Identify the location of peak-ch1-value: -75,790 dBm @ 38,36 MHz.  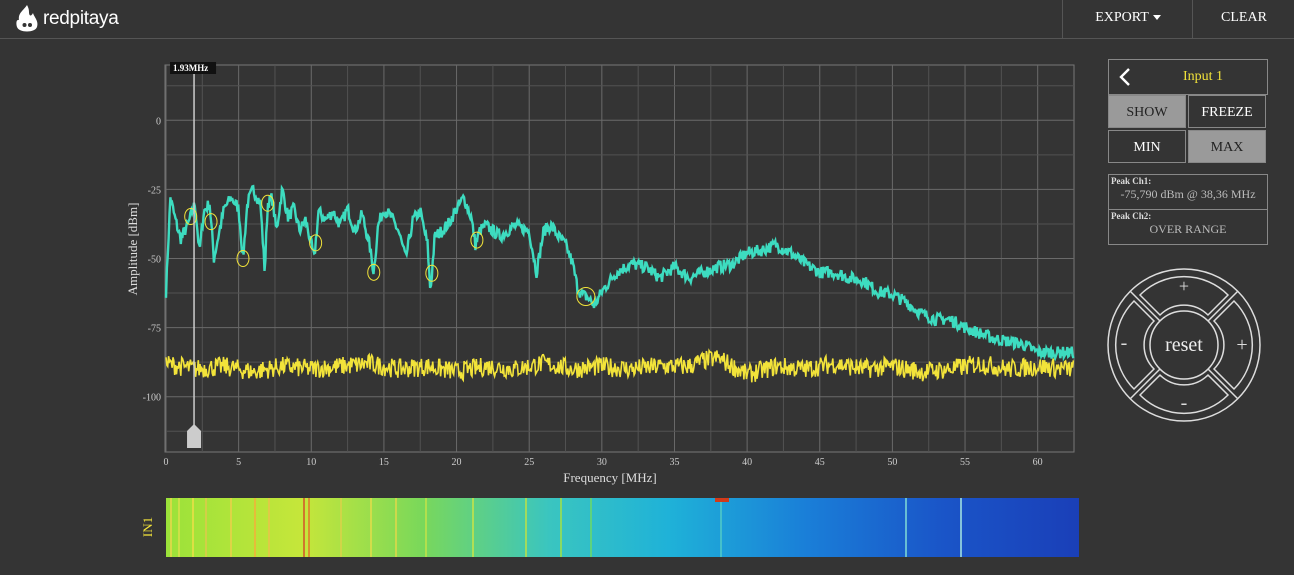
(1188, 194).